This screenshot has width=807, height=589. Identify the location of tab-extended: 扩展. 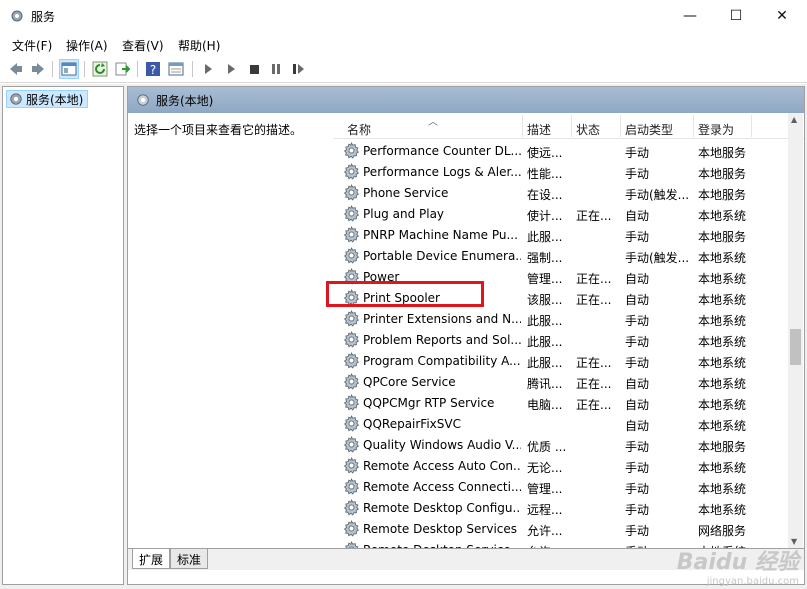
(151, 559).